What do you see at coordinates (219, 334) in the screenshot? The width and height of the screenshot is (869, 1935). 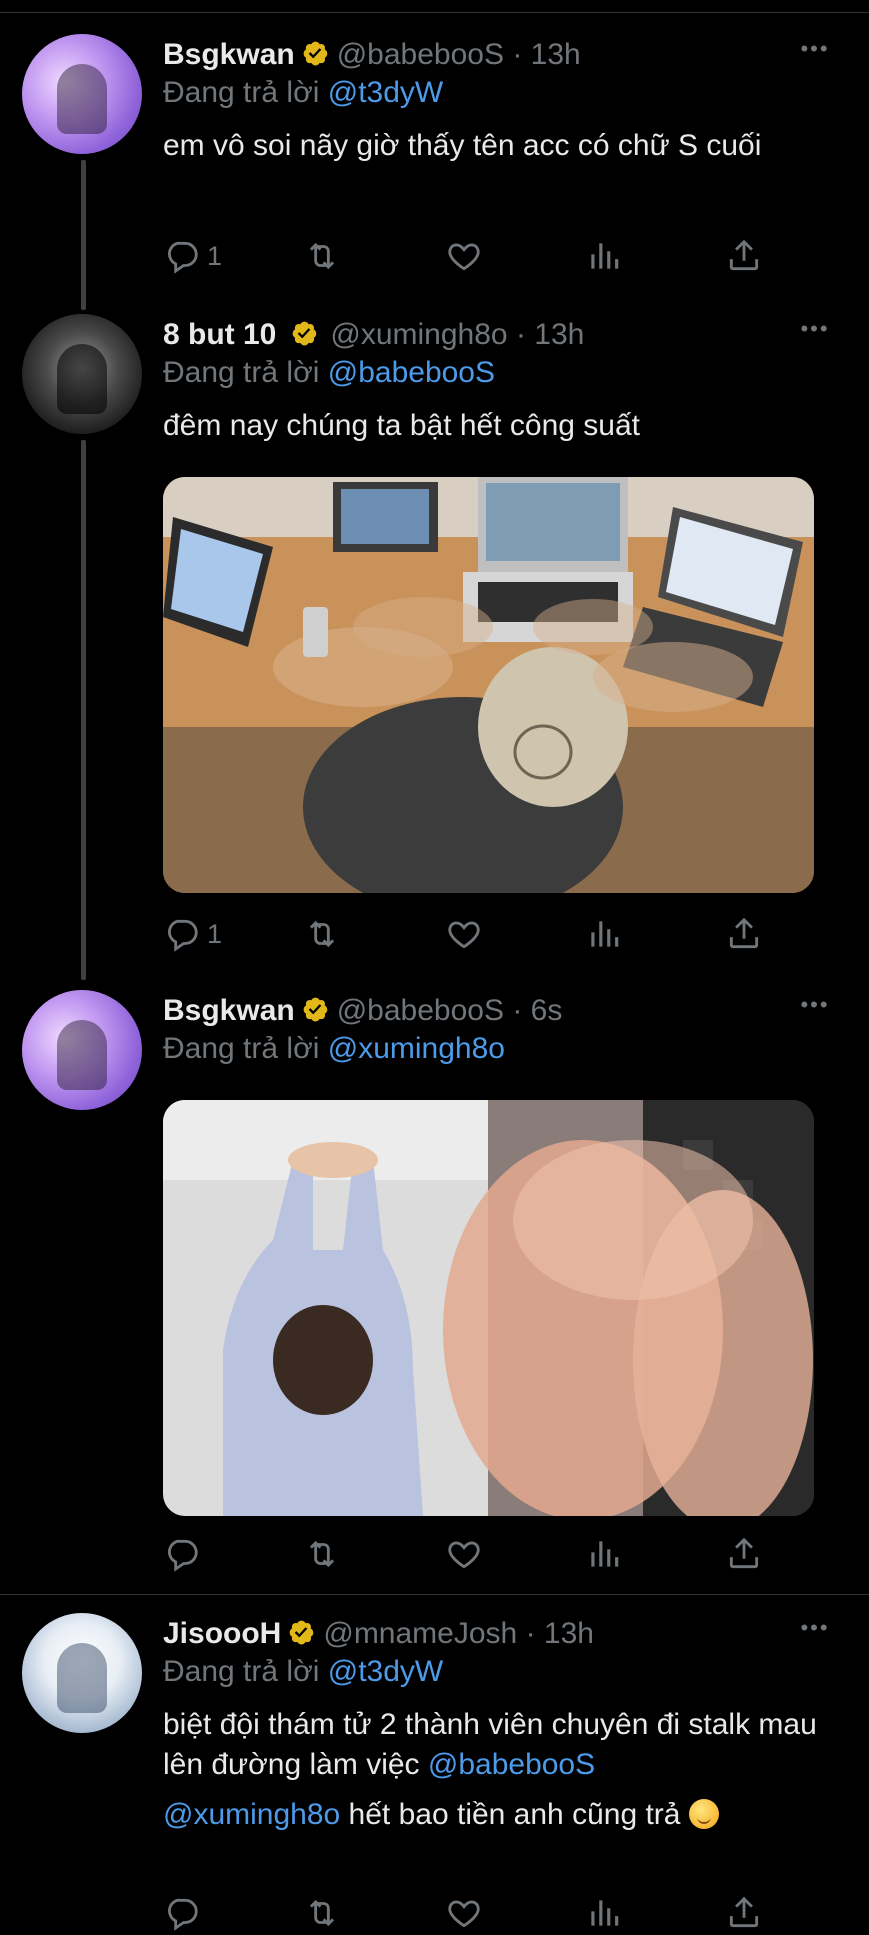 I see `display-name: 8 but 10` at bounding box center [219, 334].